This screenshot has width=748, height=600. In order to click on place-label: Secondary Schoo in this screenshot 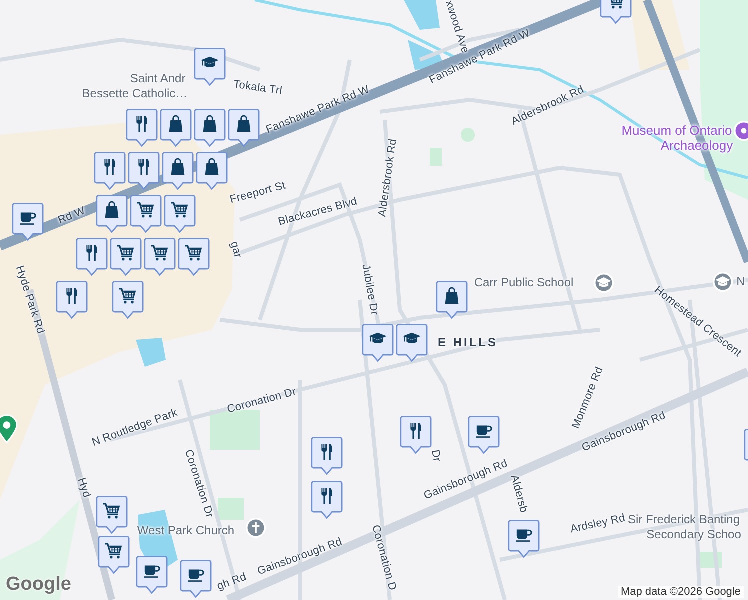, I will do `click(694, 535)`.